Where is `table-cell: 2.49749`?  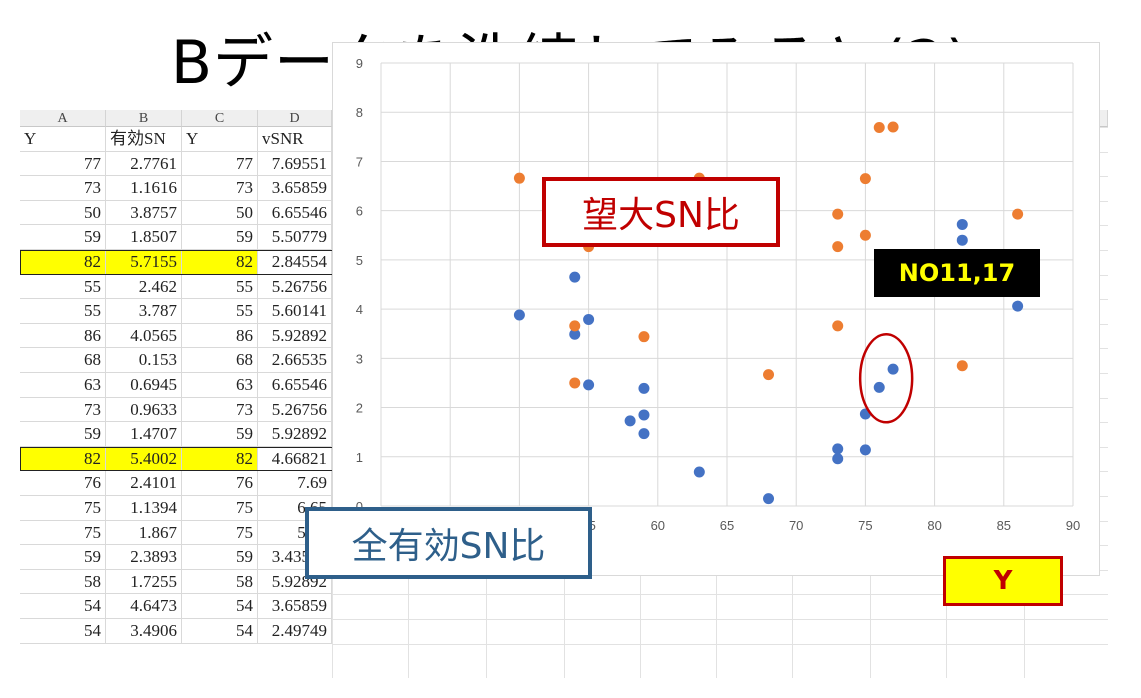
table-cell: 2.49749 is located at coordinates (295, 631).